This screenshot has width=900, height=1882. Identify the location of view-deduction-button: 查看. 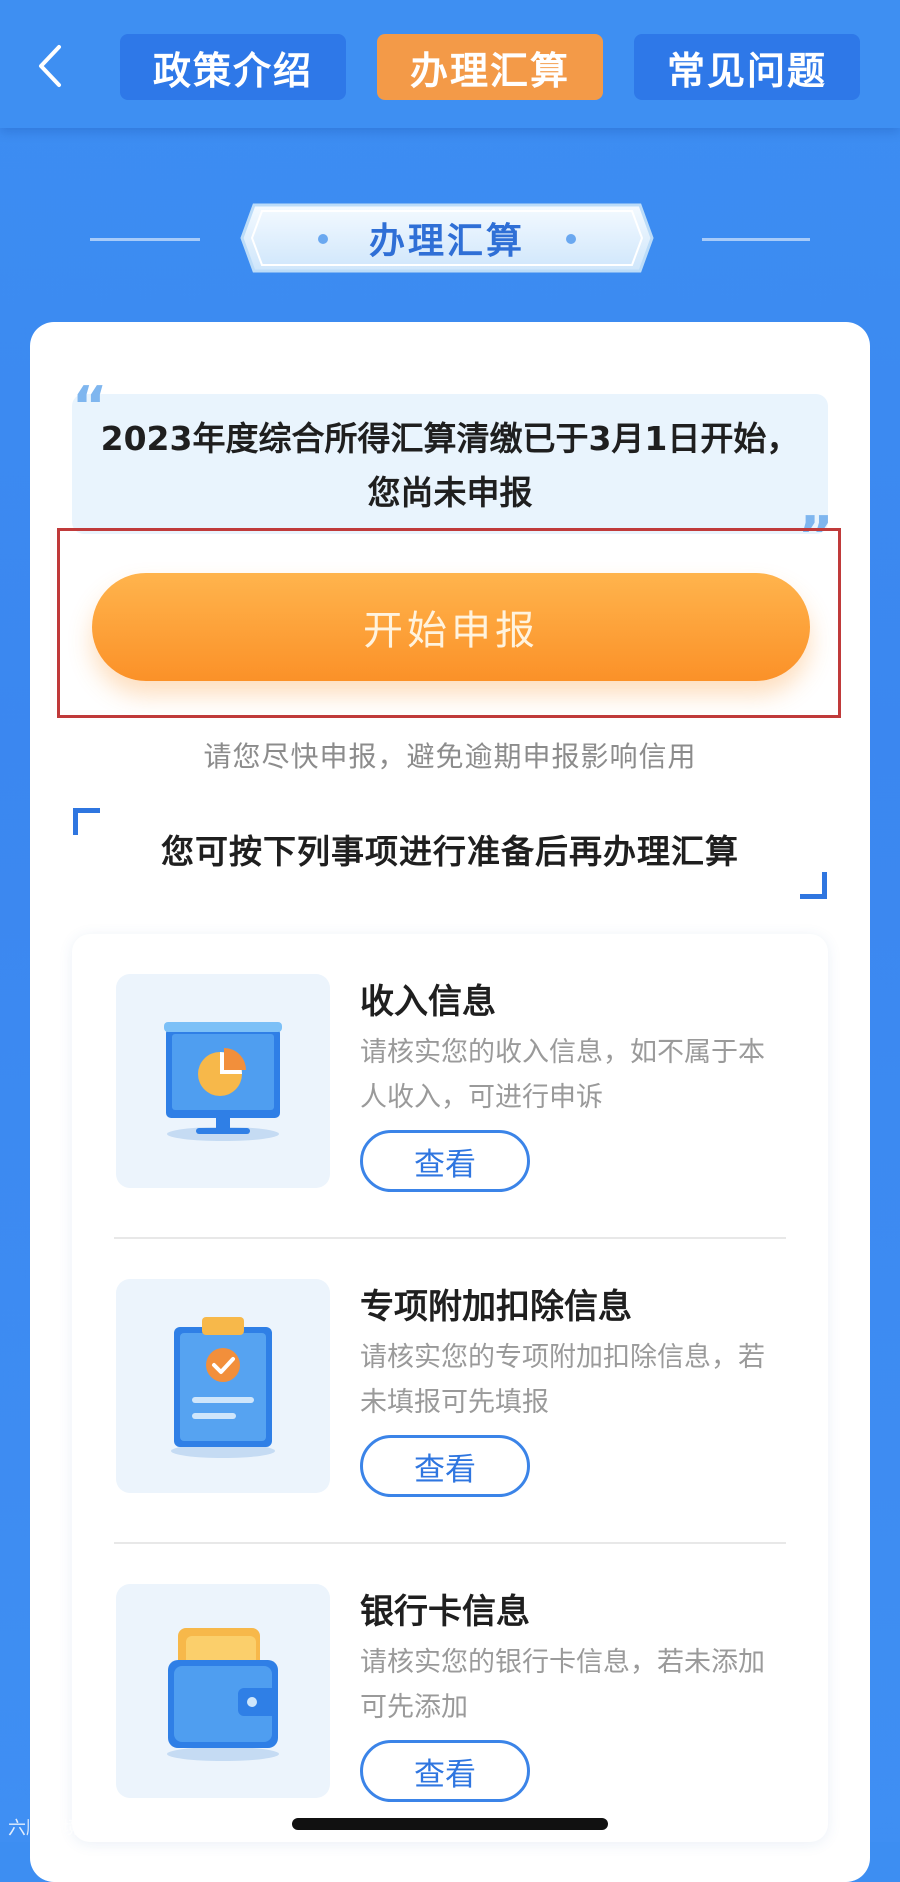
(445, 1466).